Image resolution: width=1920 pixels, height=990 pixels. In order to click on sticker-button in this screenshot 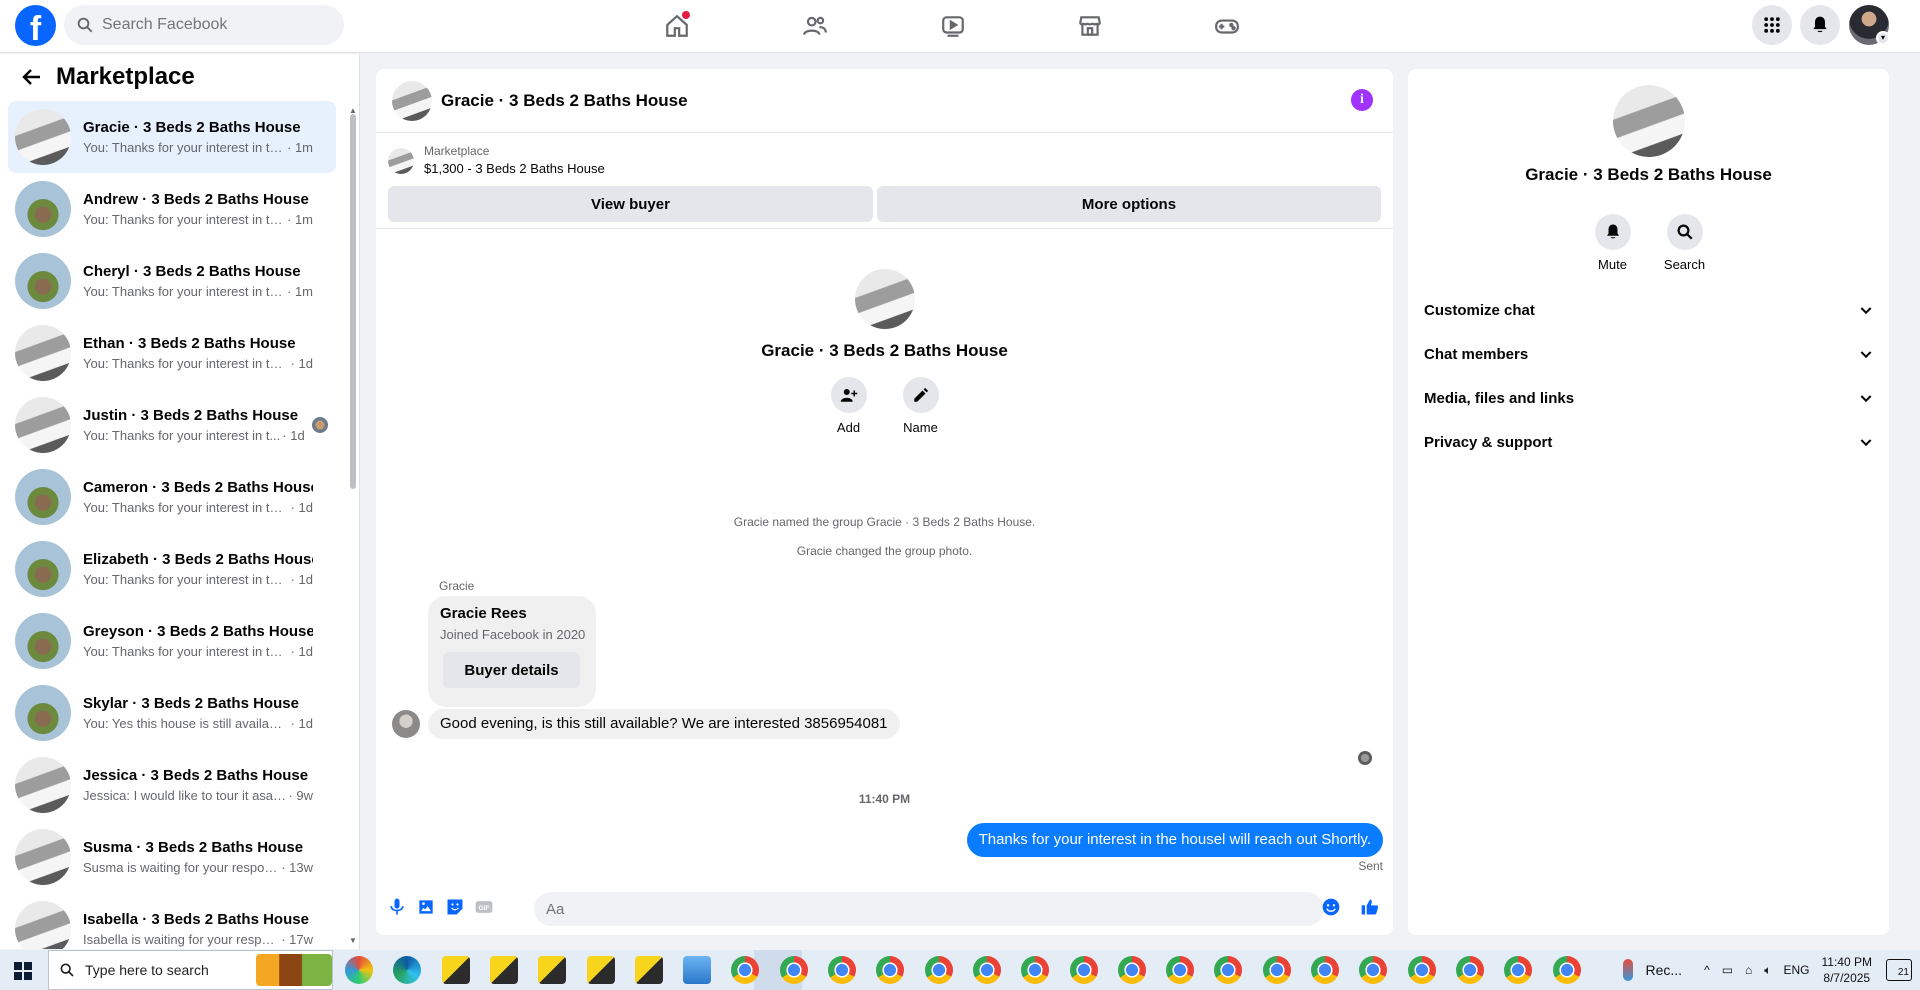, I will do `click(455, 907)`.